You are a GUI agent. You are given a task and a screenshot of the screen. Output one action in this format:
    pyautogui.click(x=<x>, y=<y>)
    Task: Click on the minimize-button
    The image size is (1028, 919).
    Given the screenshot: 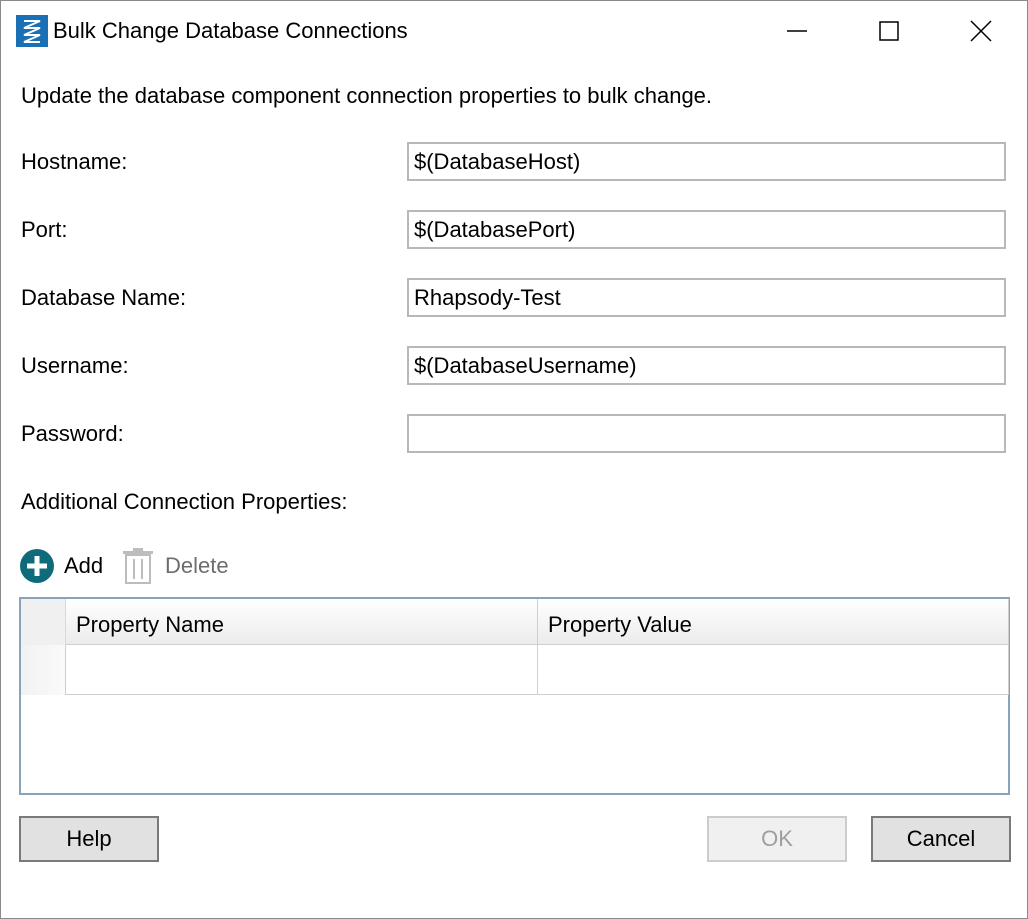 What is the action you would take?
    pyautogui.click(x=797, y=31)
    